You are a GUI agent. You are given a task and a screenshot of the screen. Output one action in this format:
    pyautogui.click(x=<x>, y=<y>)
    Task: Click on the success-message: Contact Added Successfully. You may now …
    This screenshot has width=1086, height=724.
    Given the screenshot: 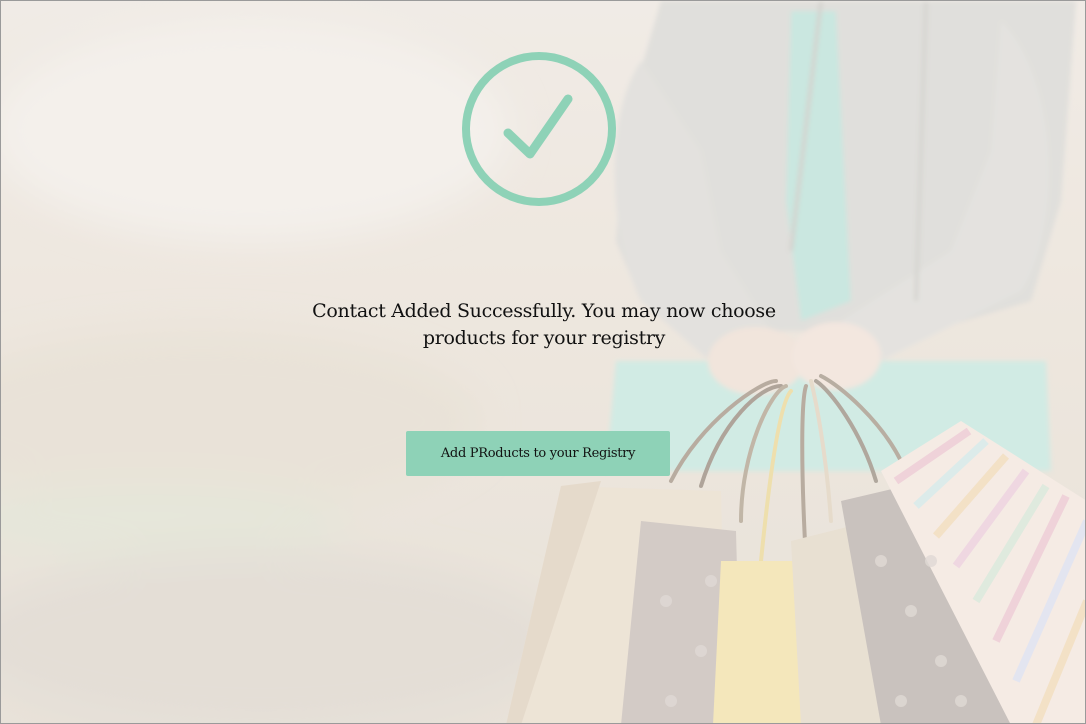 What is the action you would take?
    pyautogui.click(x=544, y=324)
    